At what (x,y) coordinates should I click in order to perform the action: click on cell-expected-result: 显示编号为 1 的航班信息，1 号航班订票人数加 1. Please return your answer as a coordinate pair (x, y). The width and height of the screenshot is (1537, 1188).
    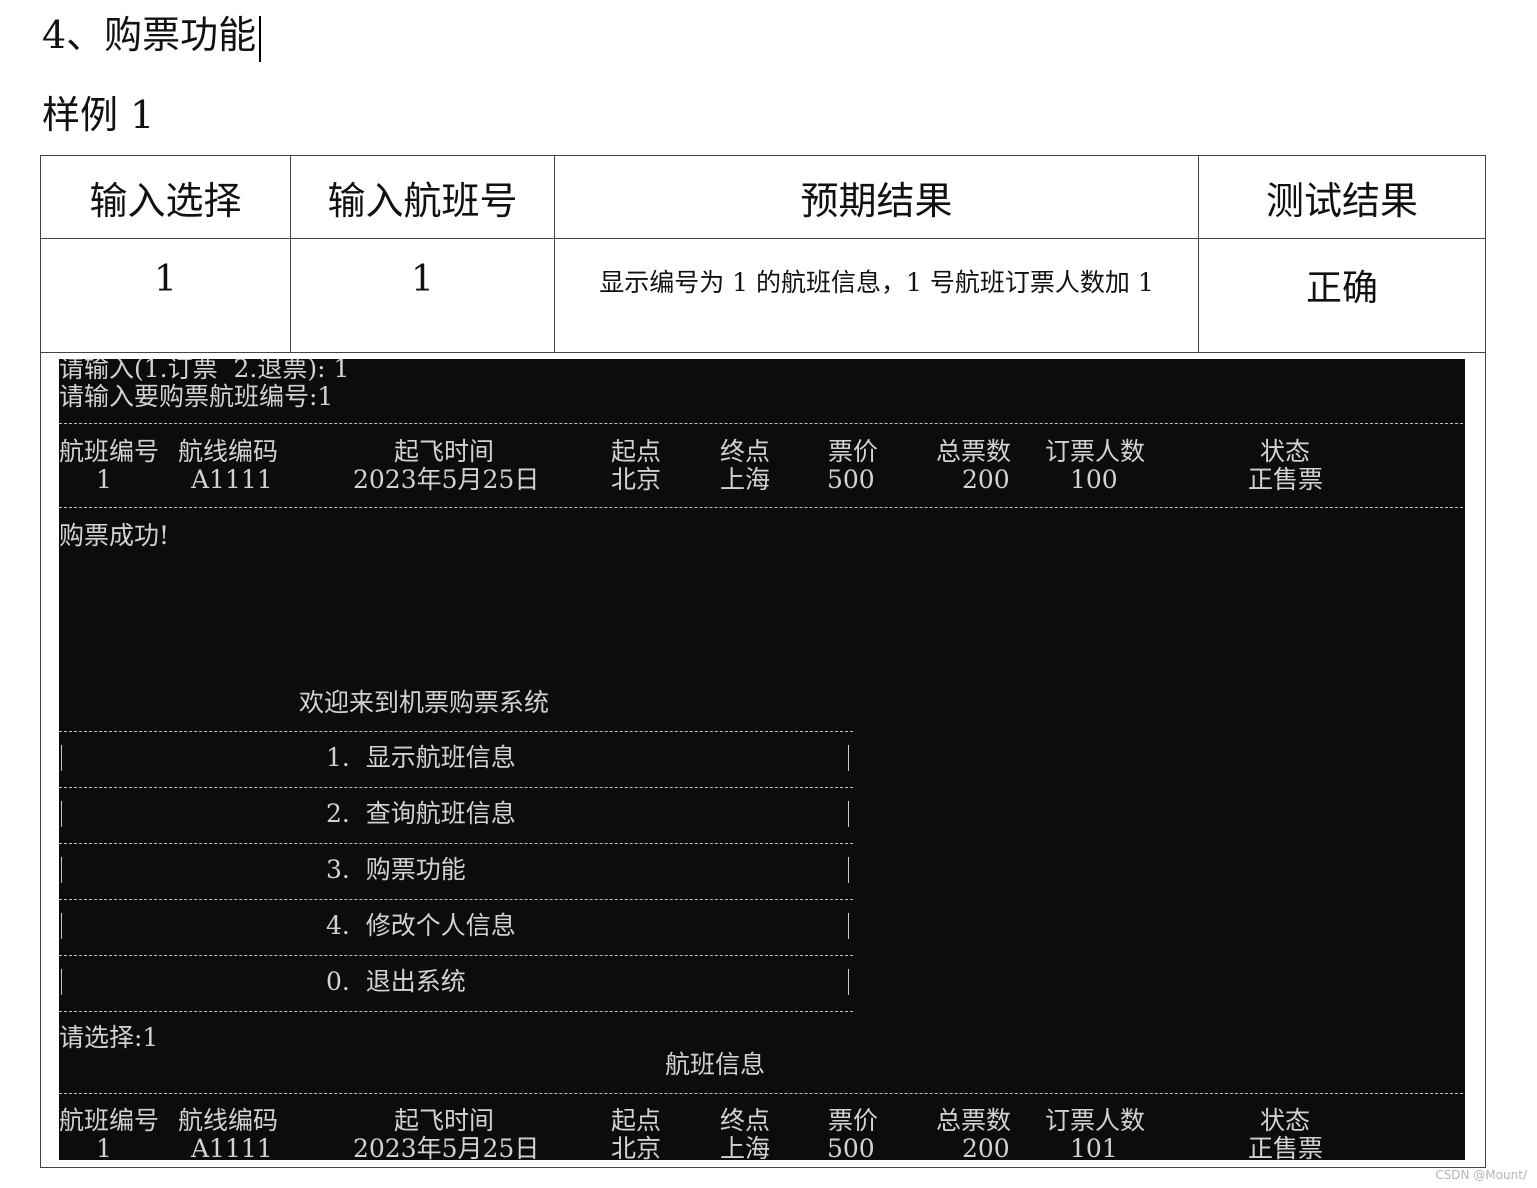
    Looking at the image, I should click on (876, 295).